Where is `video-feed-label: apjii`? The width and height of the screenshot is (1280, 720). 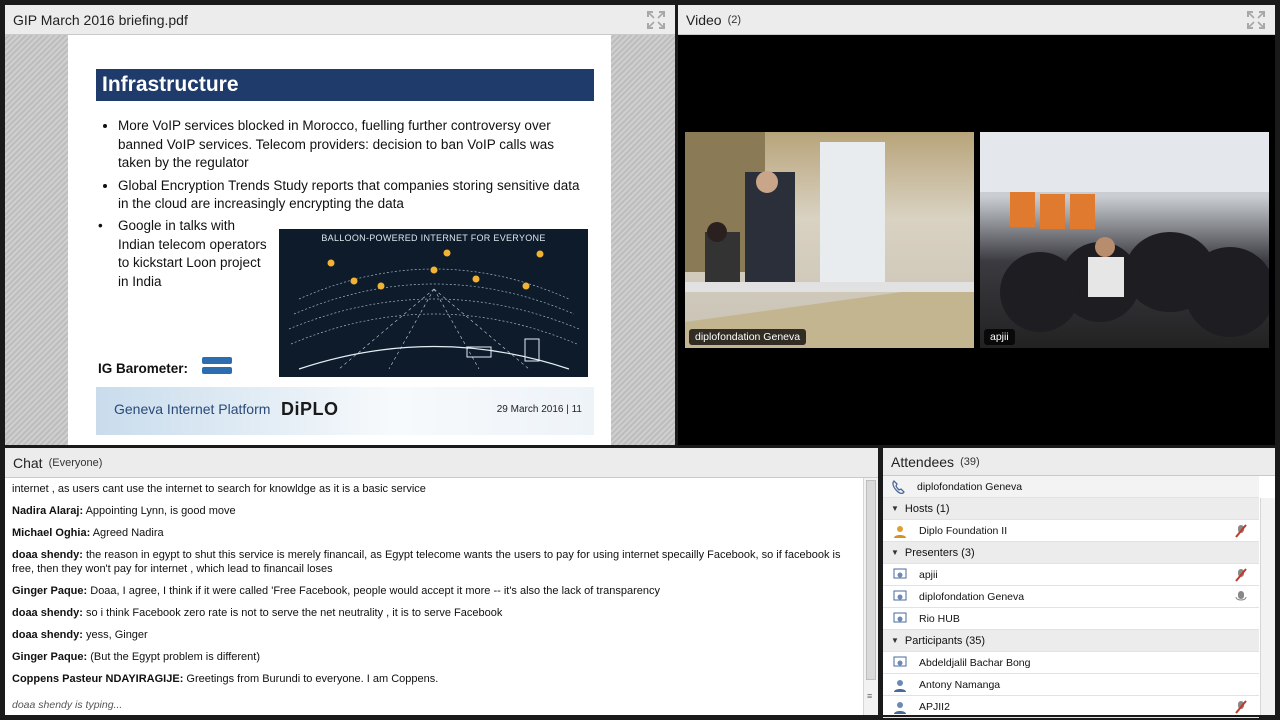
video-feed-label: apjii is located at coordinates (999, 337).